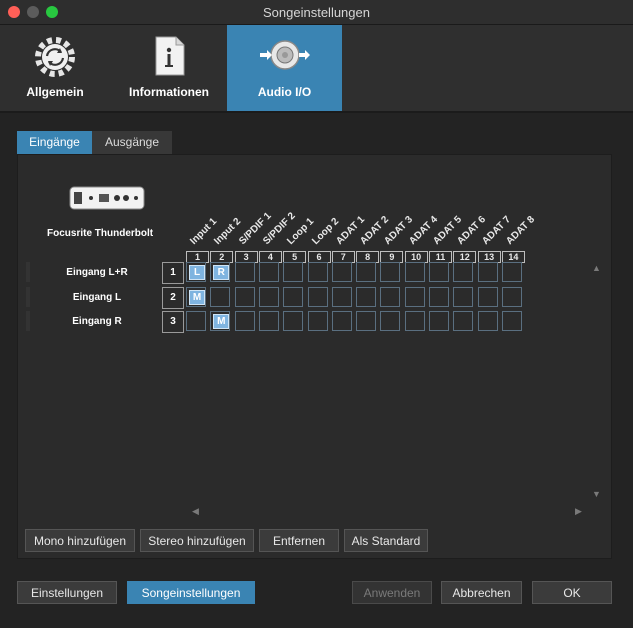 This screenshot has height=628, width=633. Describe the element at coordinates (169, 92) in the screenshot. I see `toolbar-label: Informationen` at that location.